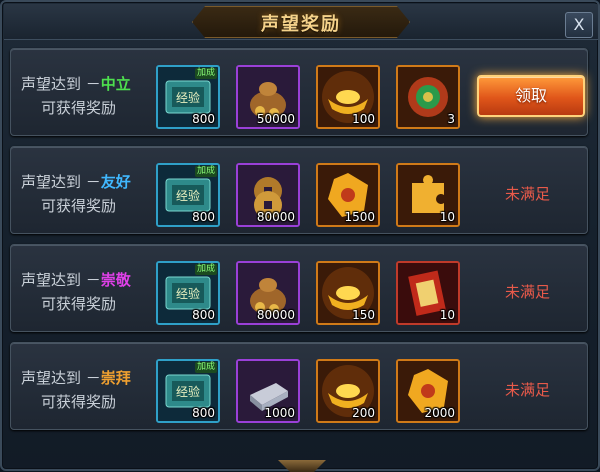 This screenshot has height=472, width=600. Describe the element at coordinates (359, 217) in the screenshot. I see `item-quantity: 1500` at that location.